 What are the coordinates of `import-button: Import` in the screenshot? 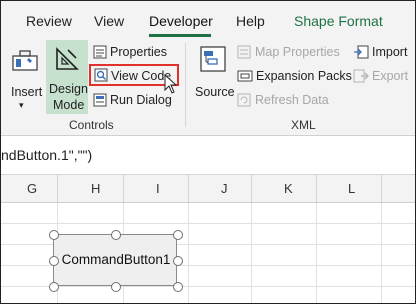 It's located at (383, 52).